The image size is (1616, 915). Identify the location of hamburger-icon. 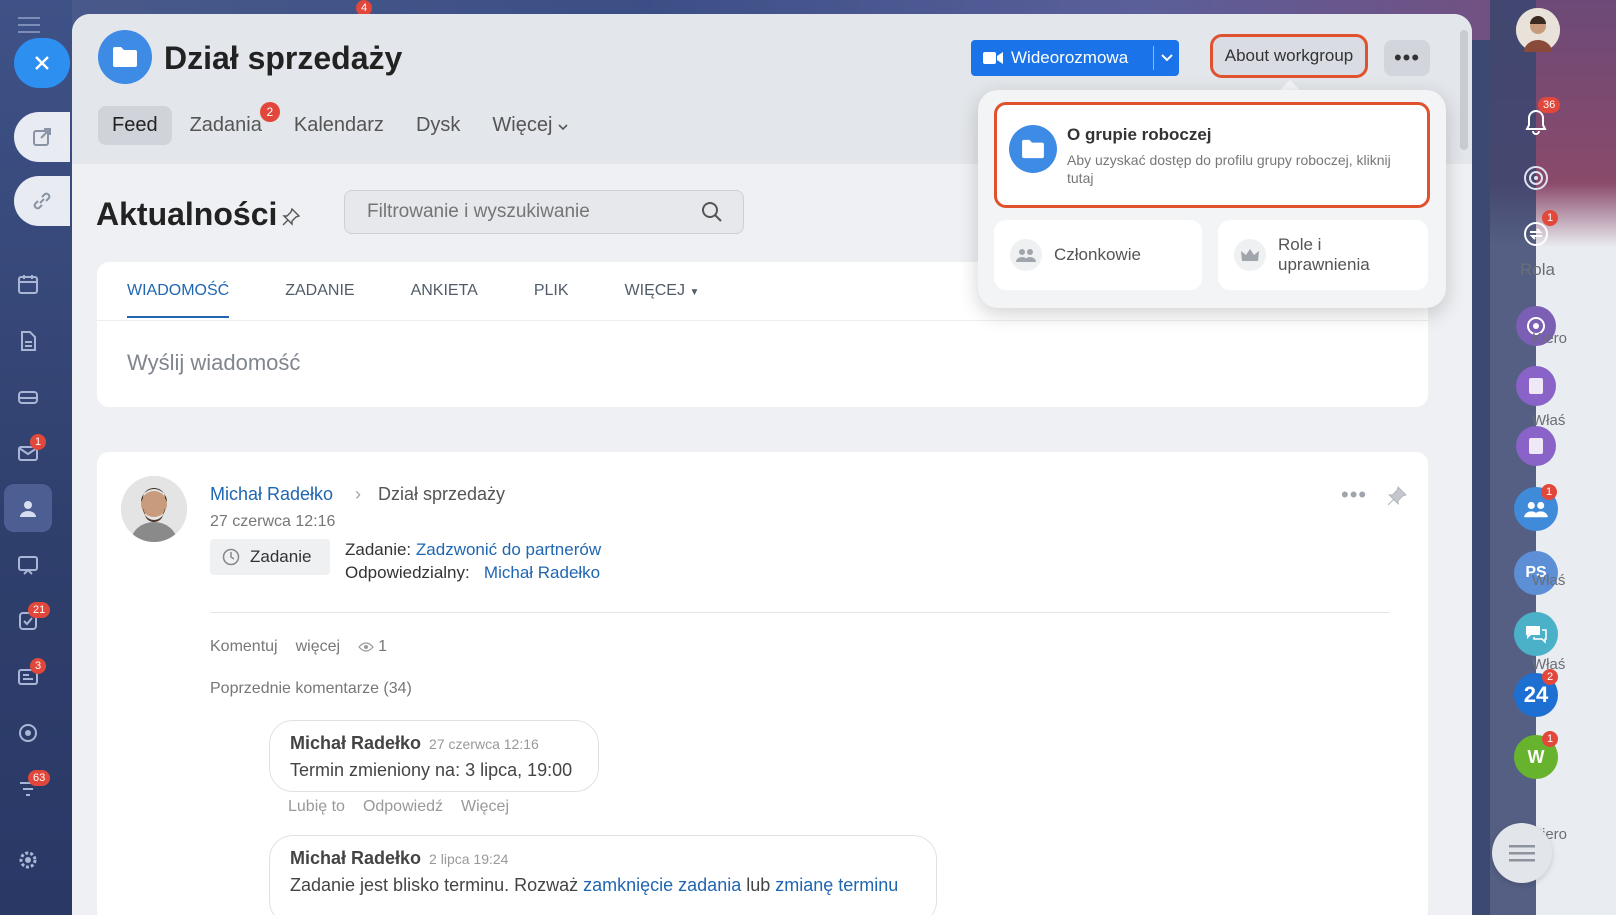
(29, 27).